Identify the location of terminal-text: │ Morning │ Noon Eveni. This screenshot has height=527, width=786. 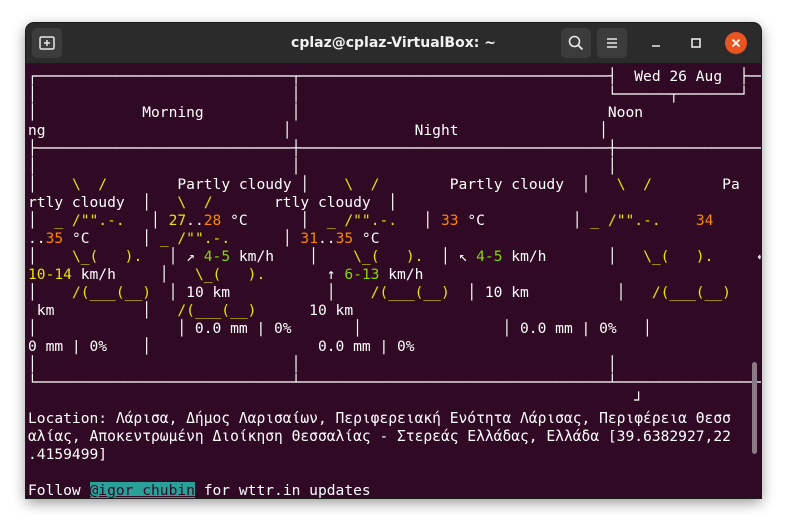
(336, 112).